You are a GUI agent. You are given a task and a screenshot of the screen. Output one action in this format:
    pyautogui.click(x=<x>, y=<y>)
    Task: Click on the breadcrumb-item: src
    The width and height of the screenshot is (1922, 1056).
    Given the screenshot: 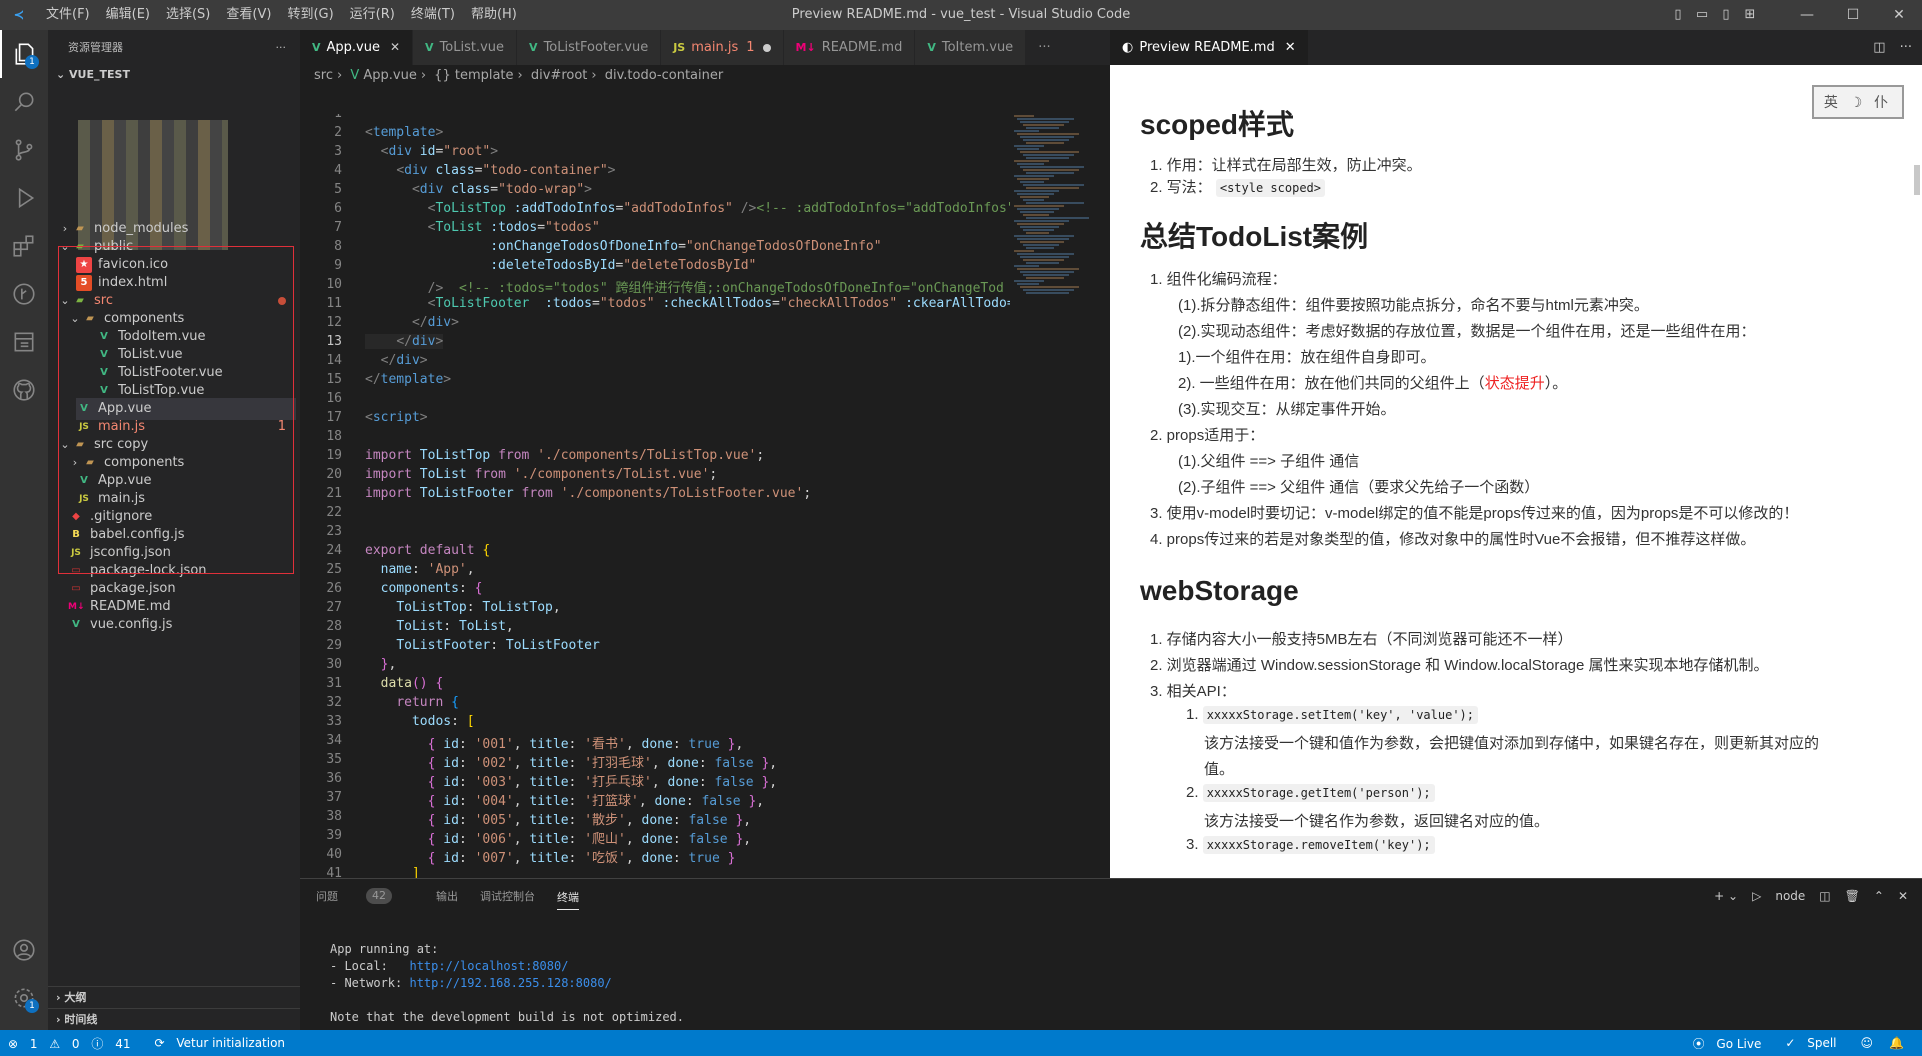 What is the action you would take?
    pyautogui.click(x=323, y=75)
    